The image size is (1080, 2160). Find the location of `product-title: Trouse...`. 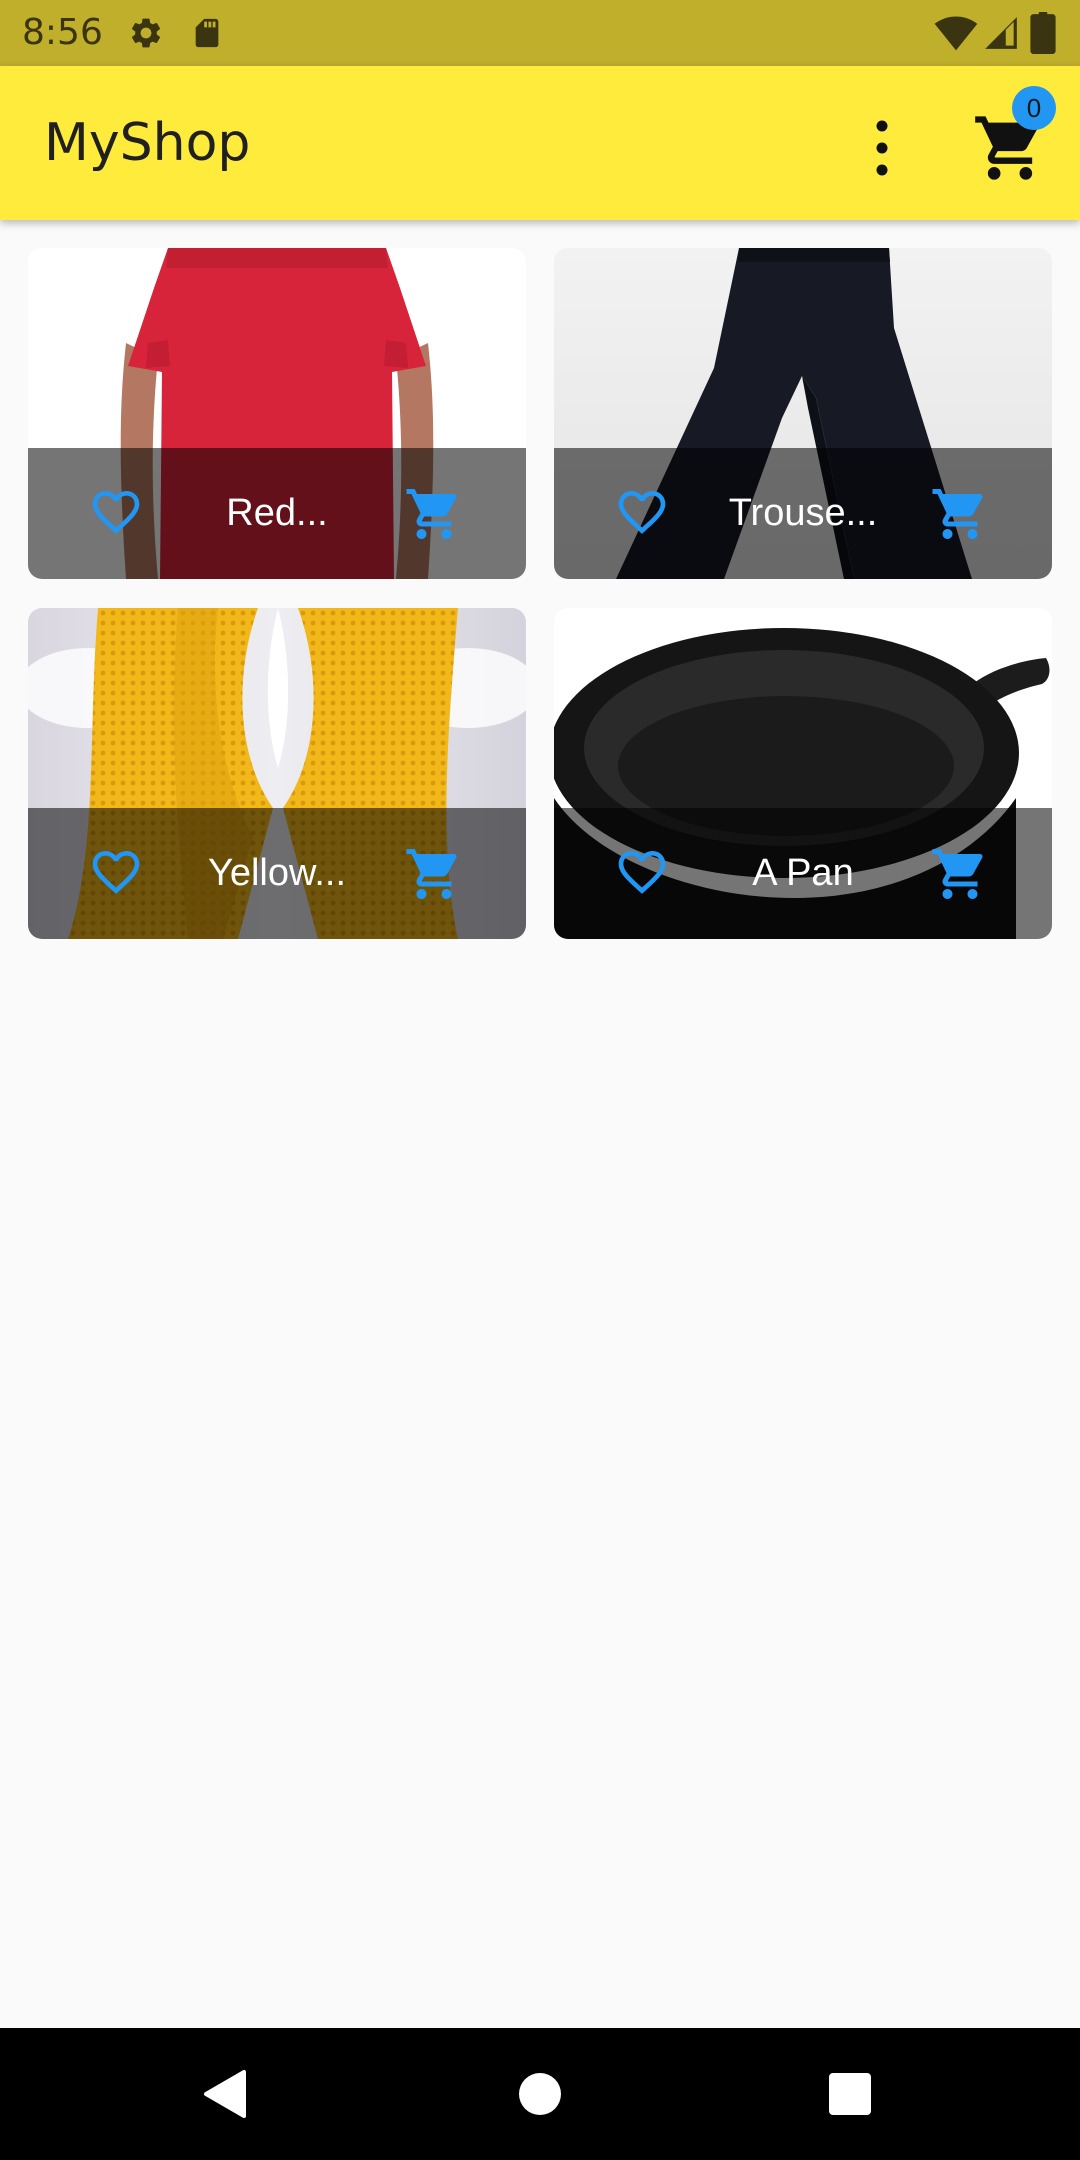

product-title: Trouse... is located at coordinates (803, 513).